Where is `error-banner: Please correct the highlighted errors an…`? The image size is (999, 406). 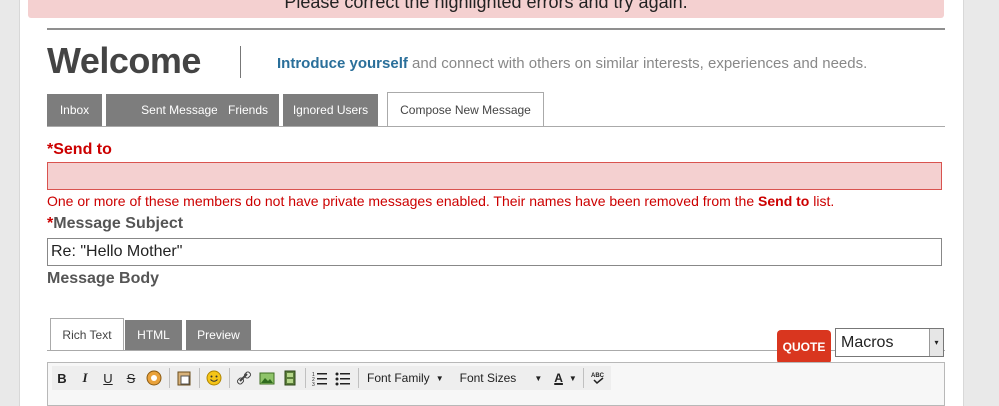 error-banner: Please correct the highlighted errors an… is located at coordinates (486, 9).